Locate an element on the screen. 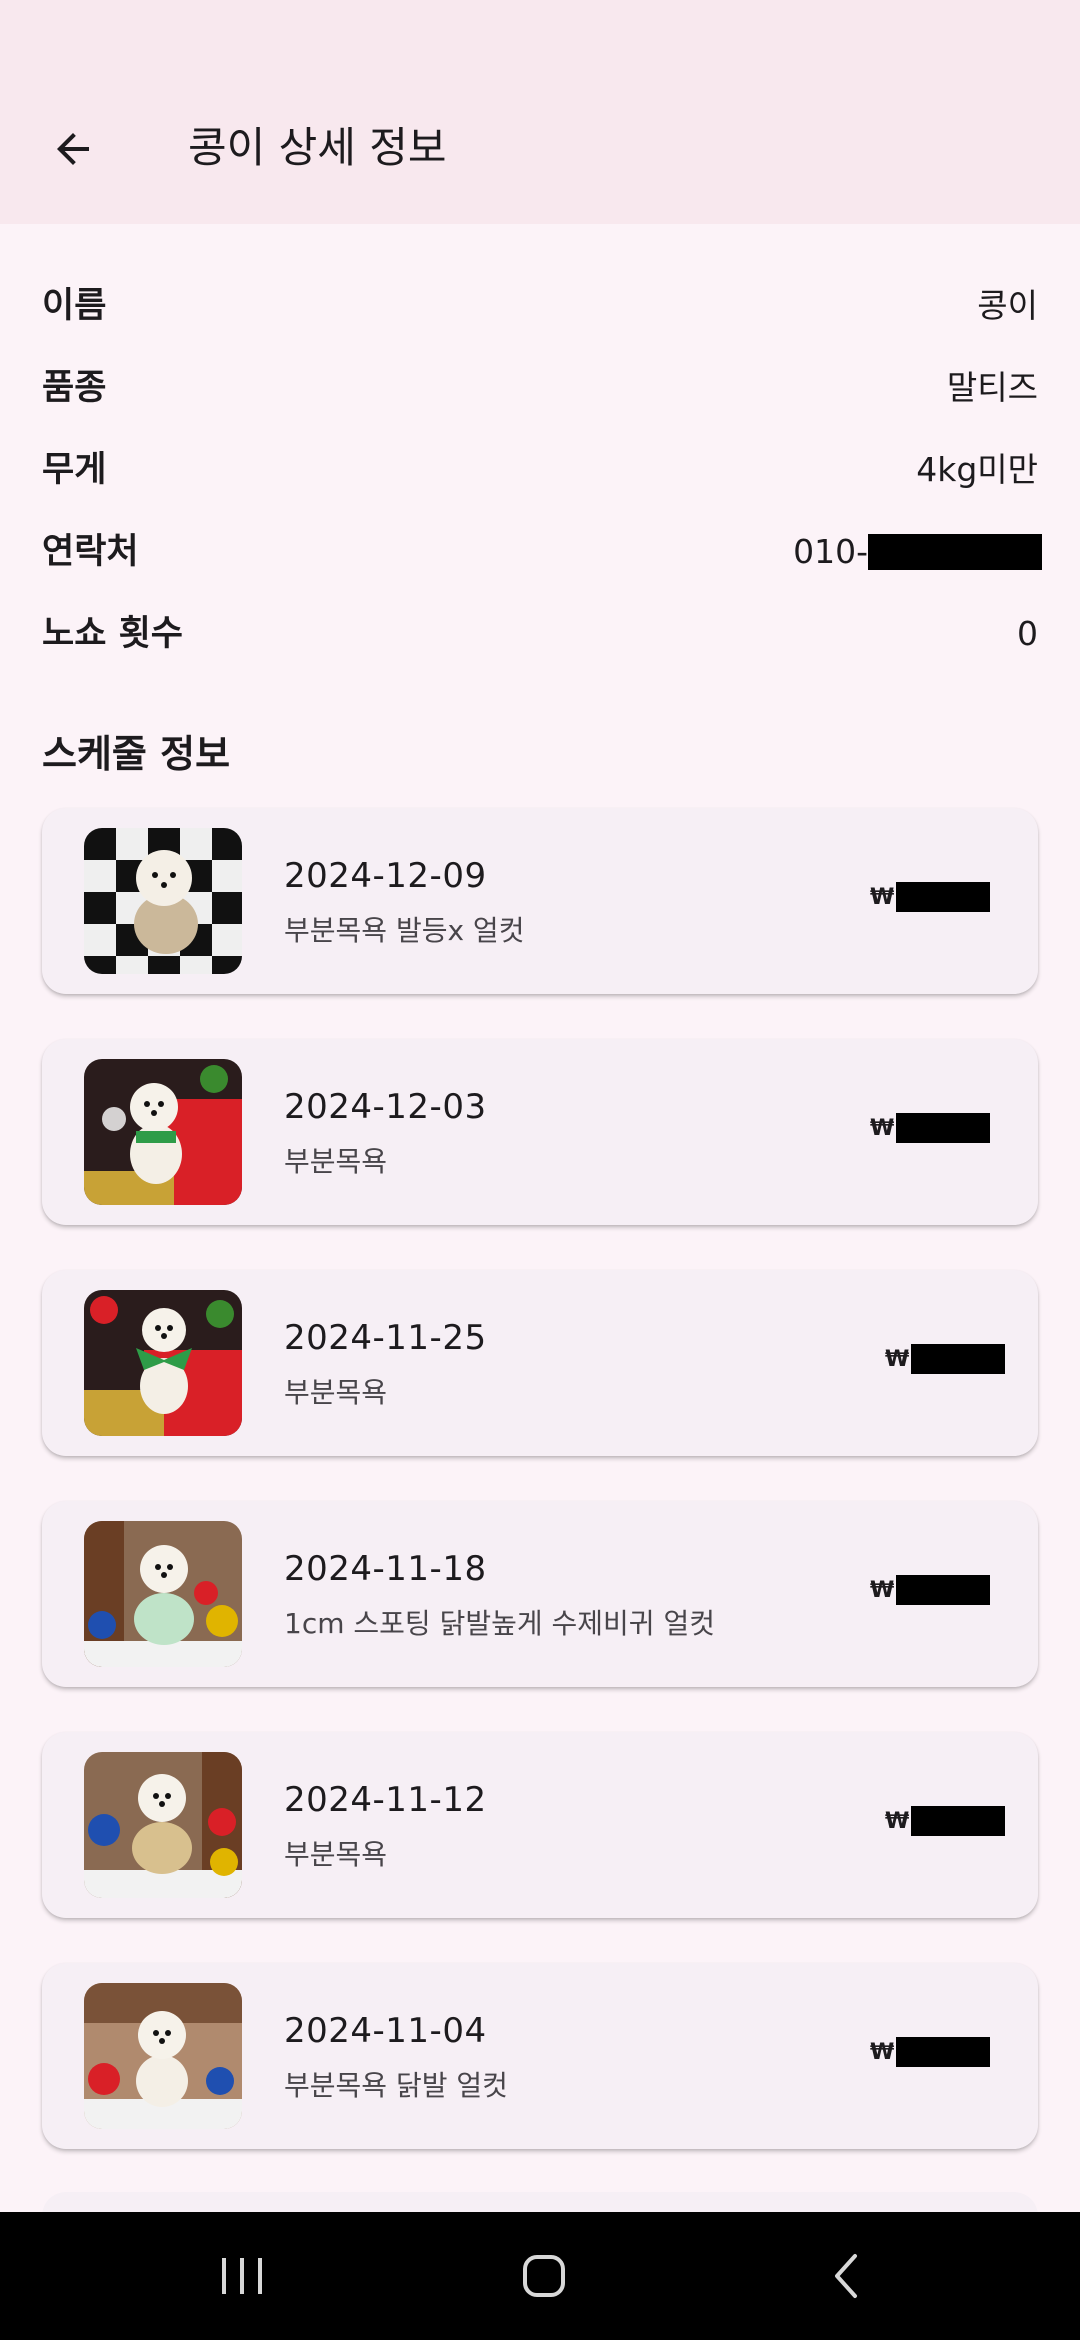  schedule-date: 2024-12-09 is located at coordinates (385, 876).